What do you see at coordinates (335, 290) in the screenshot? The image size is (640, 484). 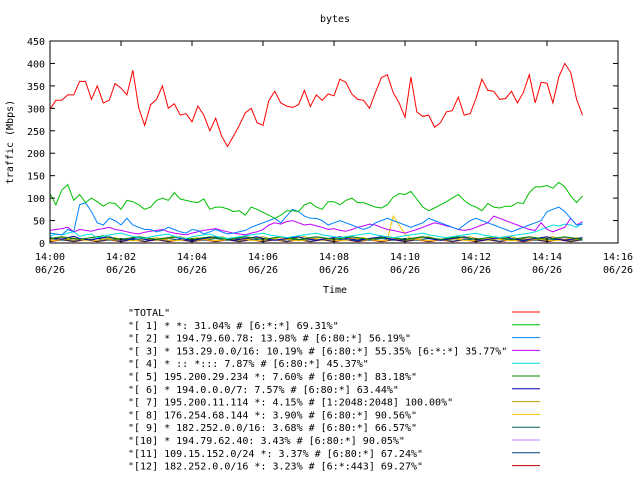 I see `x-axis-label: Time` at bounding box center [335, 290].